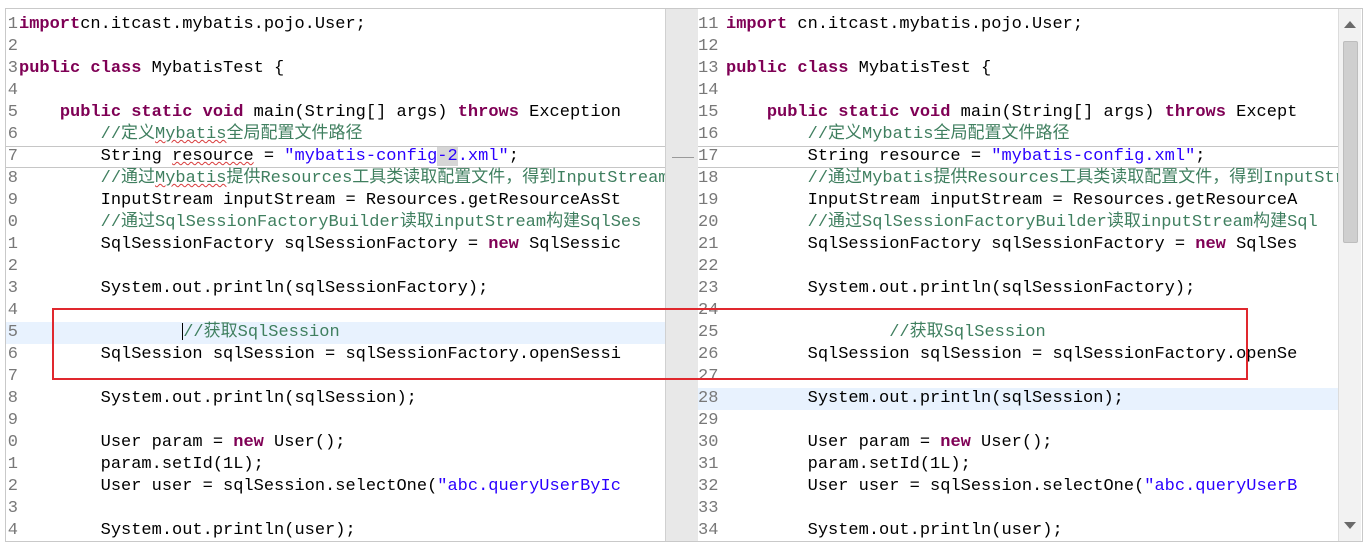 The width and height of the screenshot is (1369, 552). What do you see at coordinates (335, 443) in the screenshot?
I see `code-line: 0 User param = new User();` at bounding box center [335, 443].